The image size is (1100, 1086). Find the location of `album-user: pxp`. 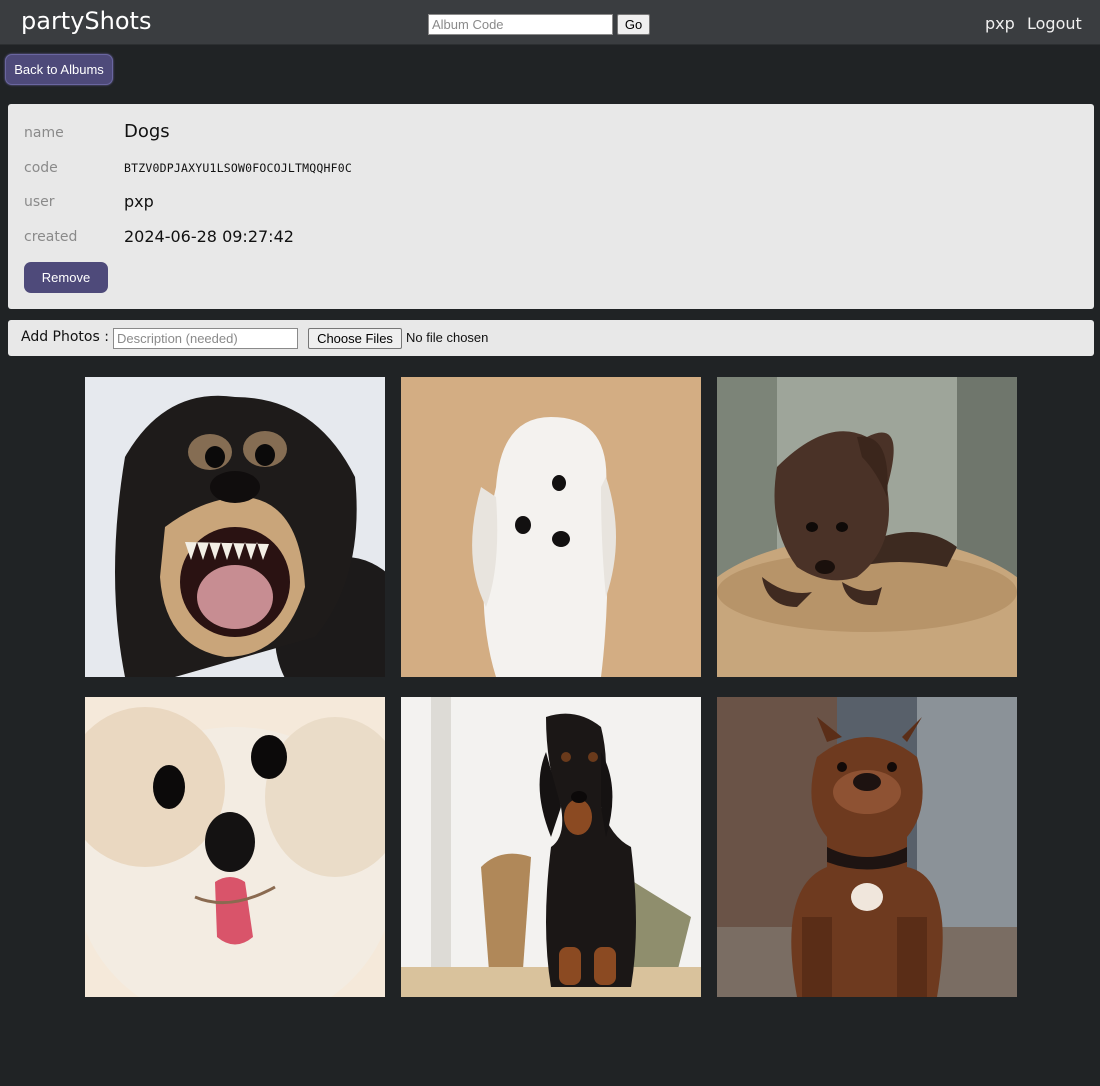

album-user: pxp is located at coordinates (139, 201).